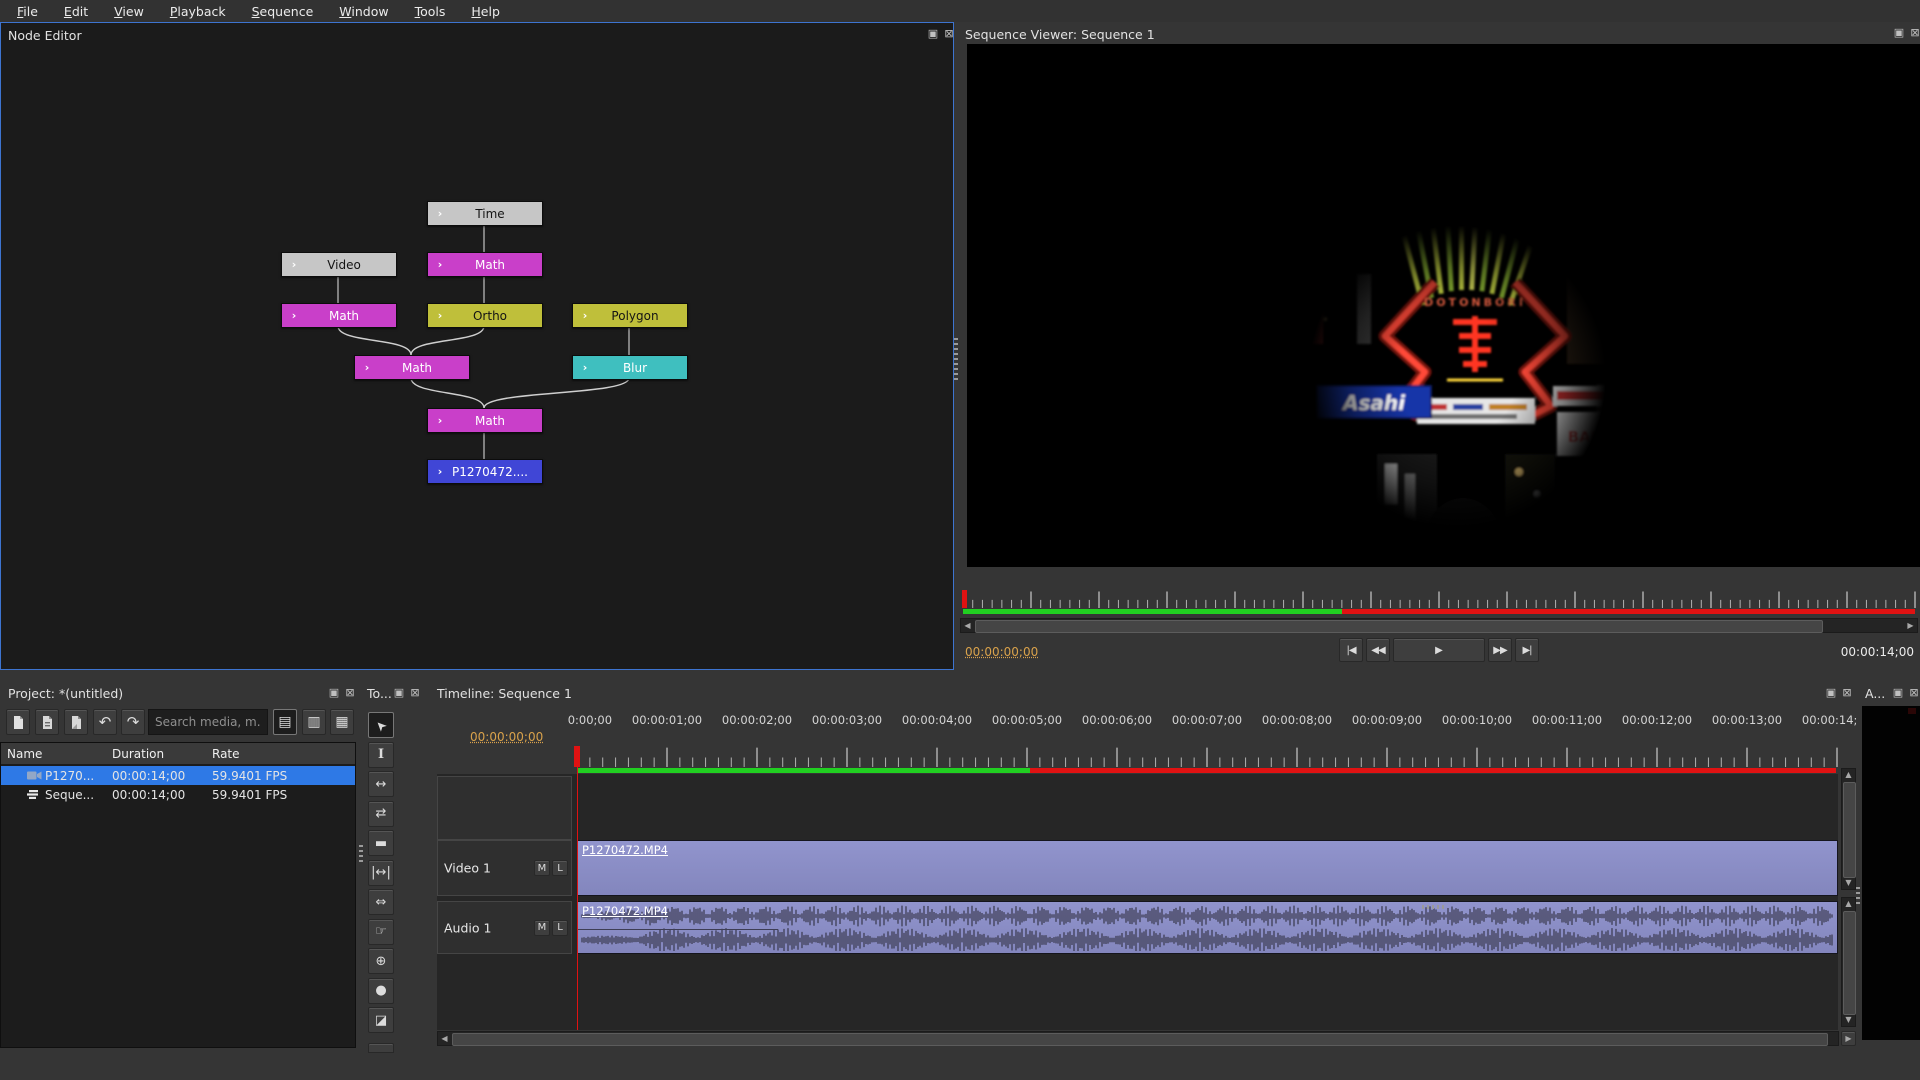 The image size is (1920, 1080). Describe the element at coordinates (1500, 650) in the screenshot. I see `fast-forward-button: ▶▶` at that location.